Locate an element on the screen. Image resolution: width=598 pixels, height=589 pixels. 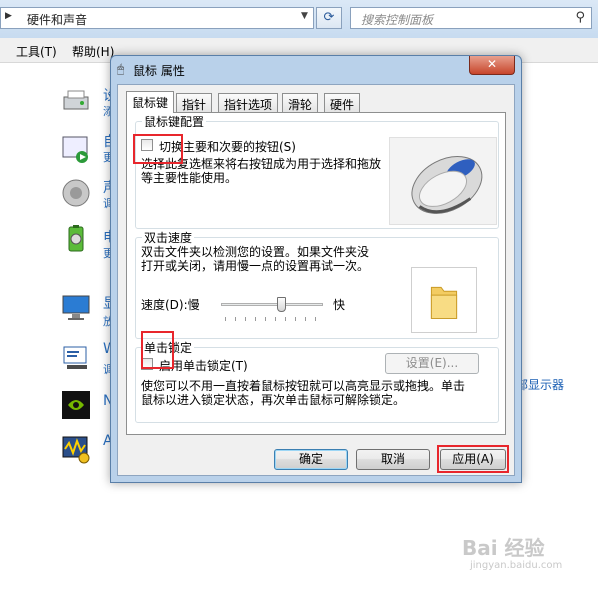
tab-pointers: 指针 is located at coordinates (194, 102).